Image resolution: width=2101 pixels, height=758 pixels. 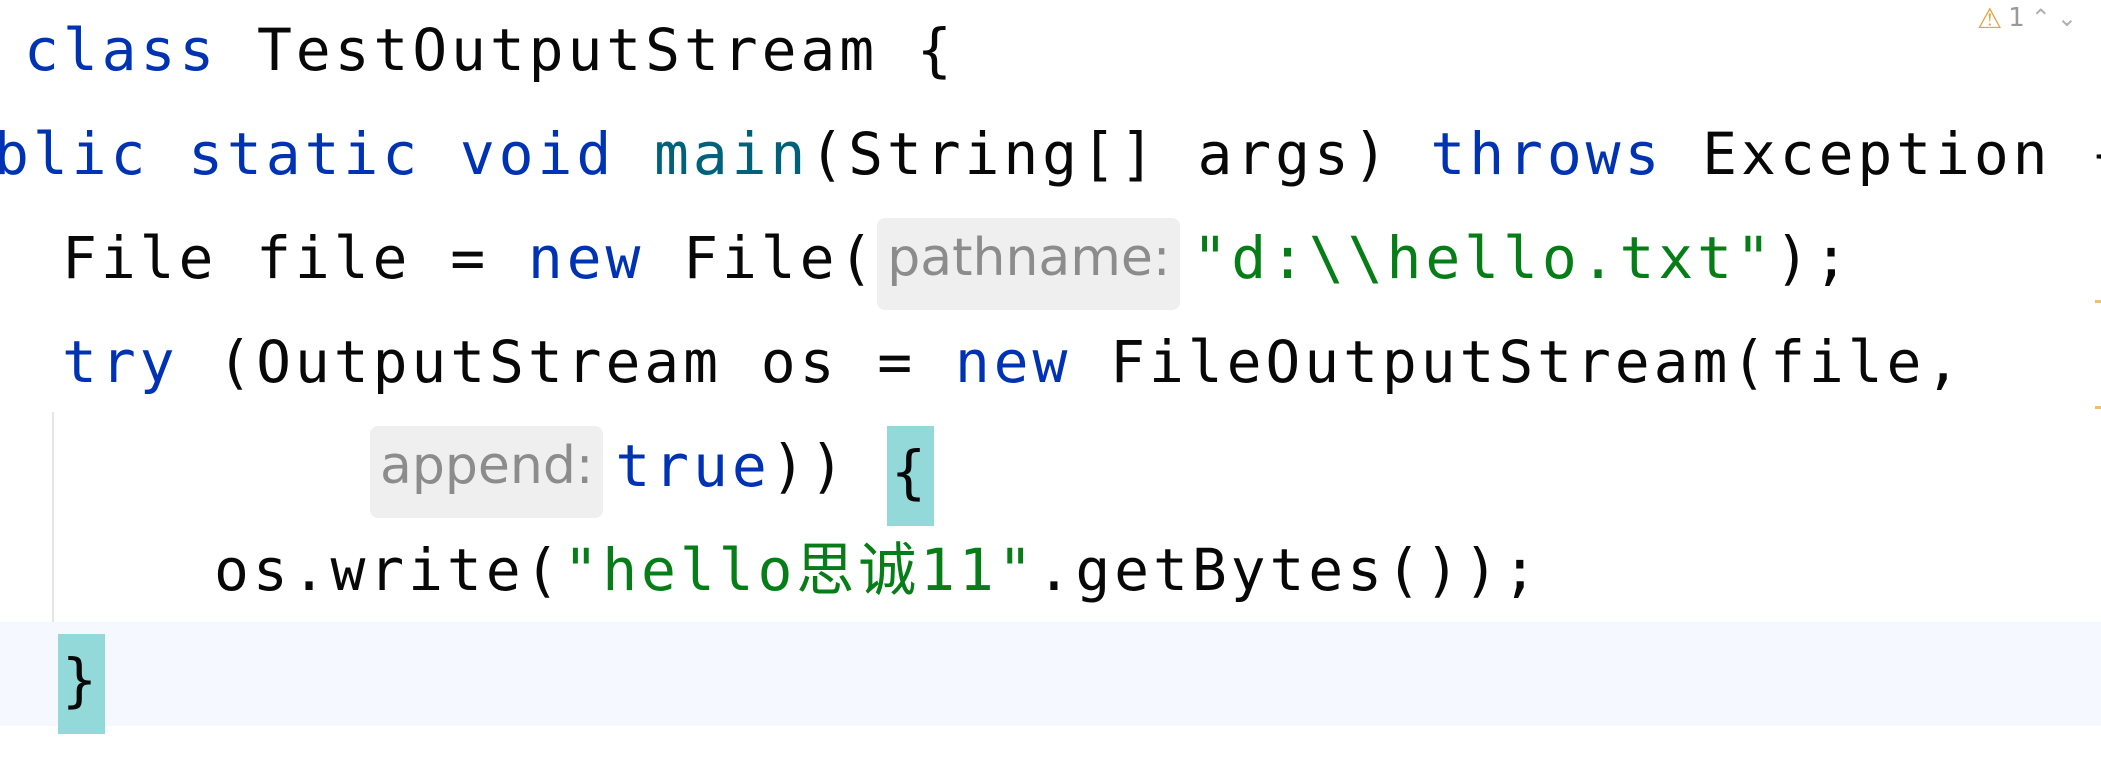 I want to click on keyword: throws, so click(x=1547, y=154).